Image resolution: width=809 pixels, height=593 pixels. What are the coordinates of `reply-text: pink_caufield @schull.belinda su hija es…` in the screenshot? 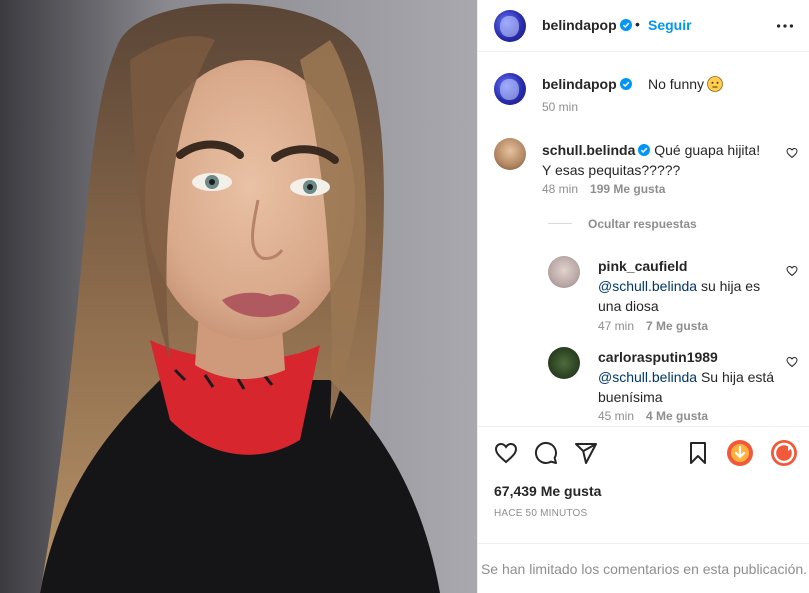 It's located at (679, 286).